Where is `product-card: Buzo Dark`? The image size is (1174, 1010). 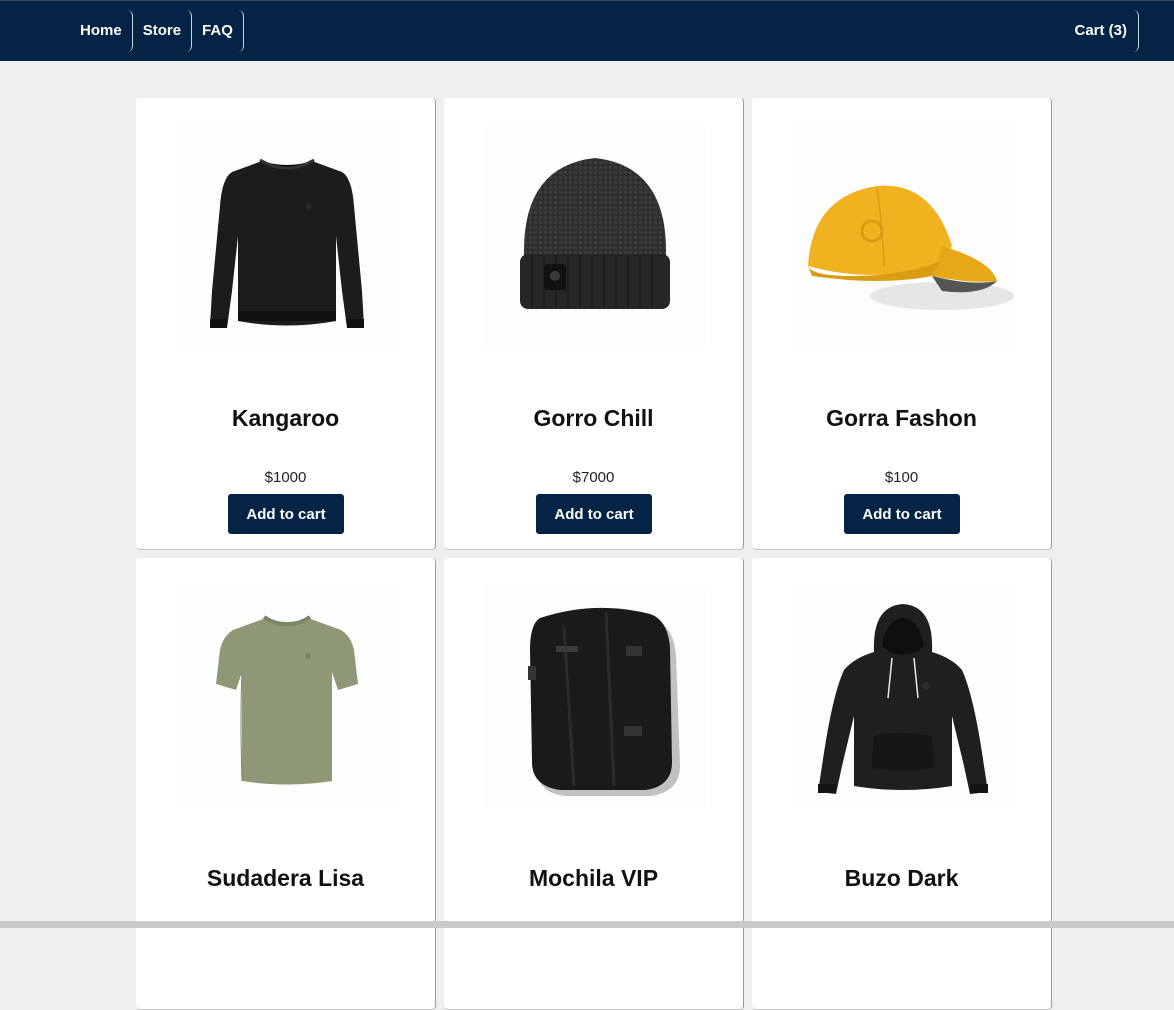 product-card: Buzo Dark is located at coordinates (902, 784).